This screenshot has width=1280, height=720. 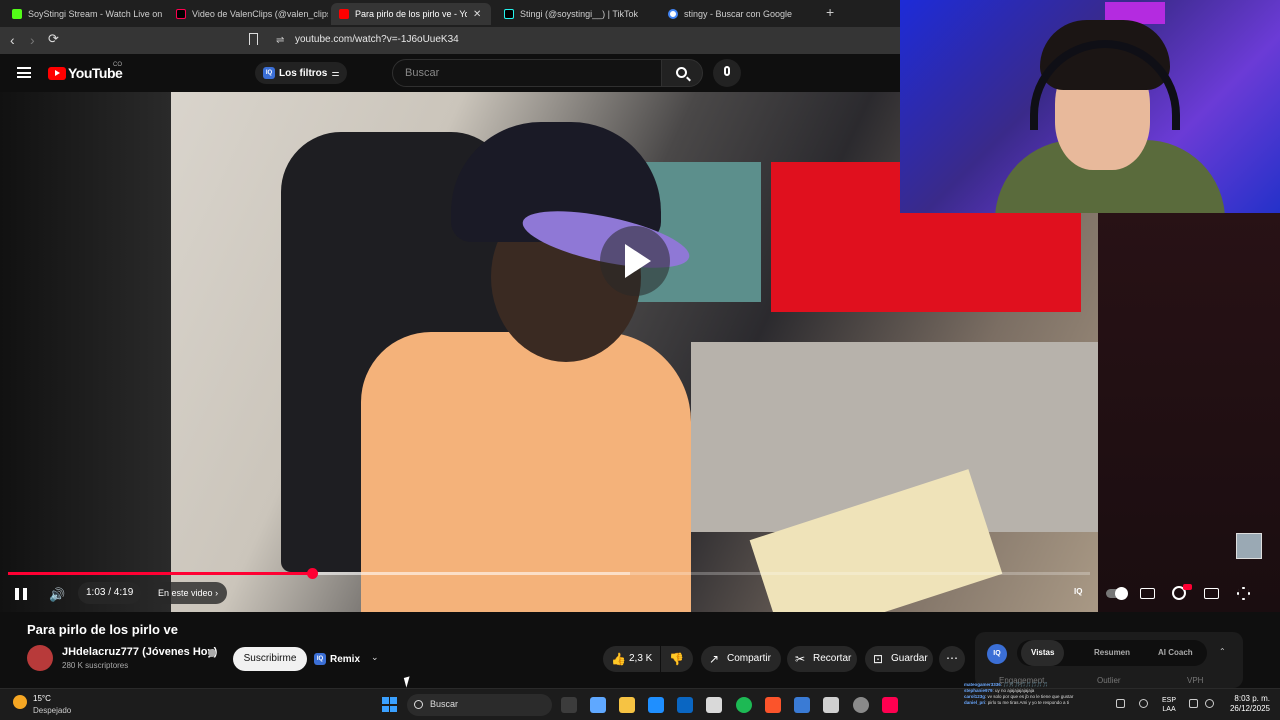 I want to click on spotify-icon, so click(x=744, y=705).